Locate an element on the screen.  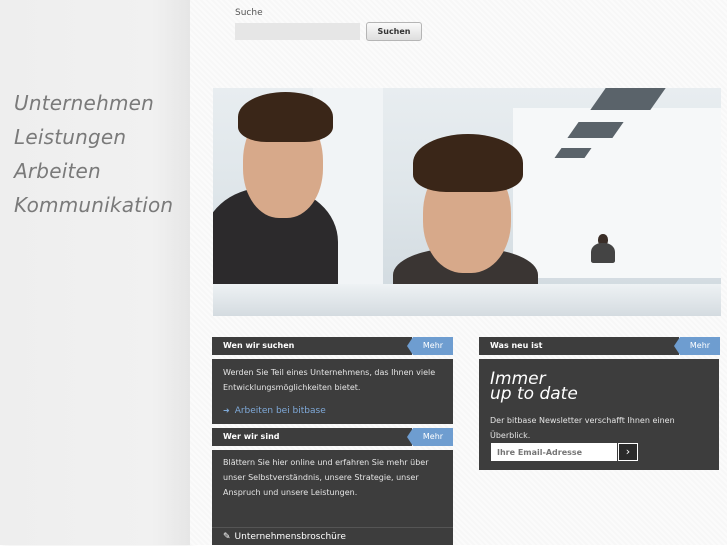
search-label: Suche is located at coordinates (249, 13).